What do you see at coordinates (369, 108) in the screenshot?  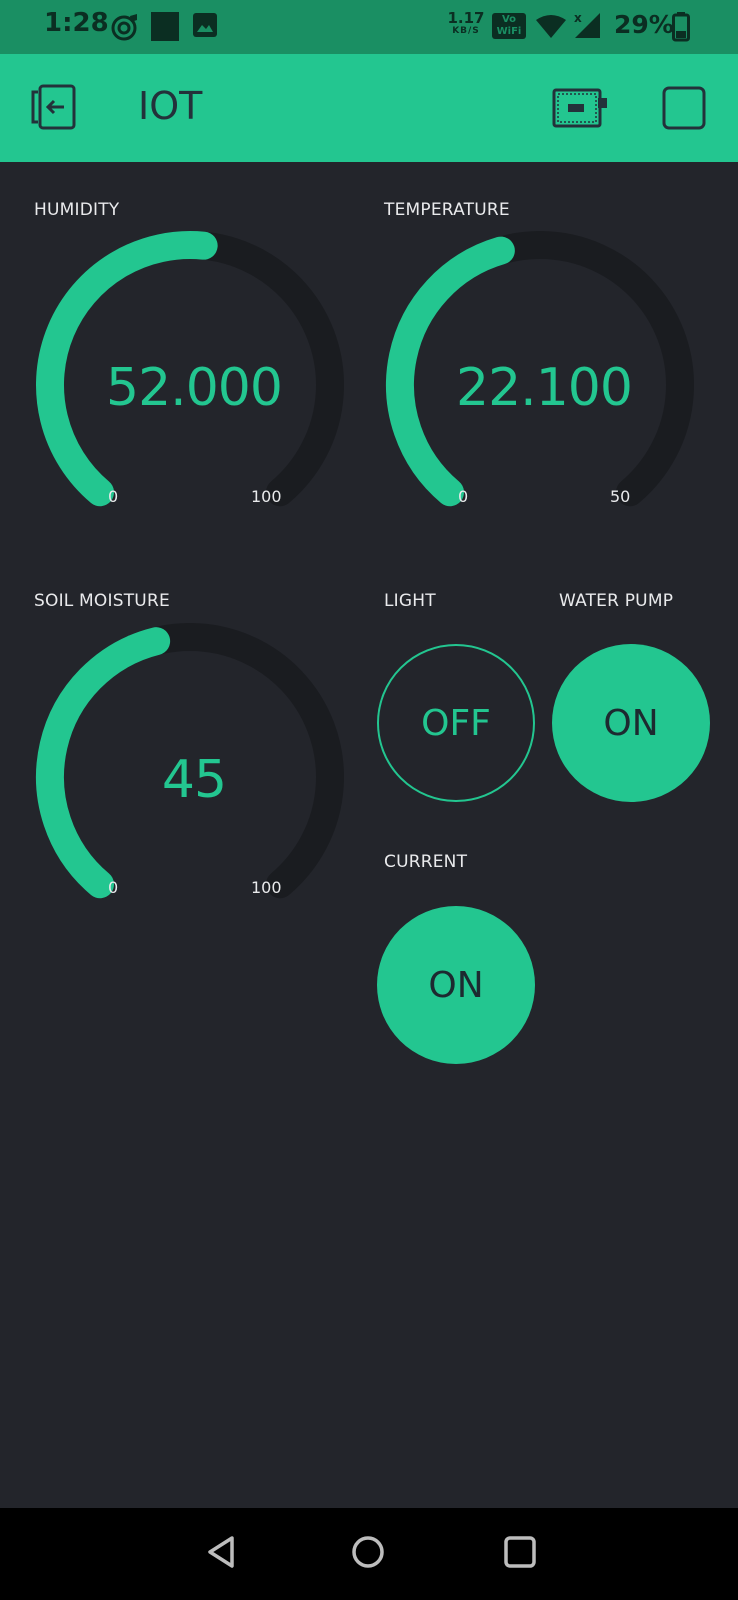 I see `app-header: IOT` at bounding box center [369, 108].